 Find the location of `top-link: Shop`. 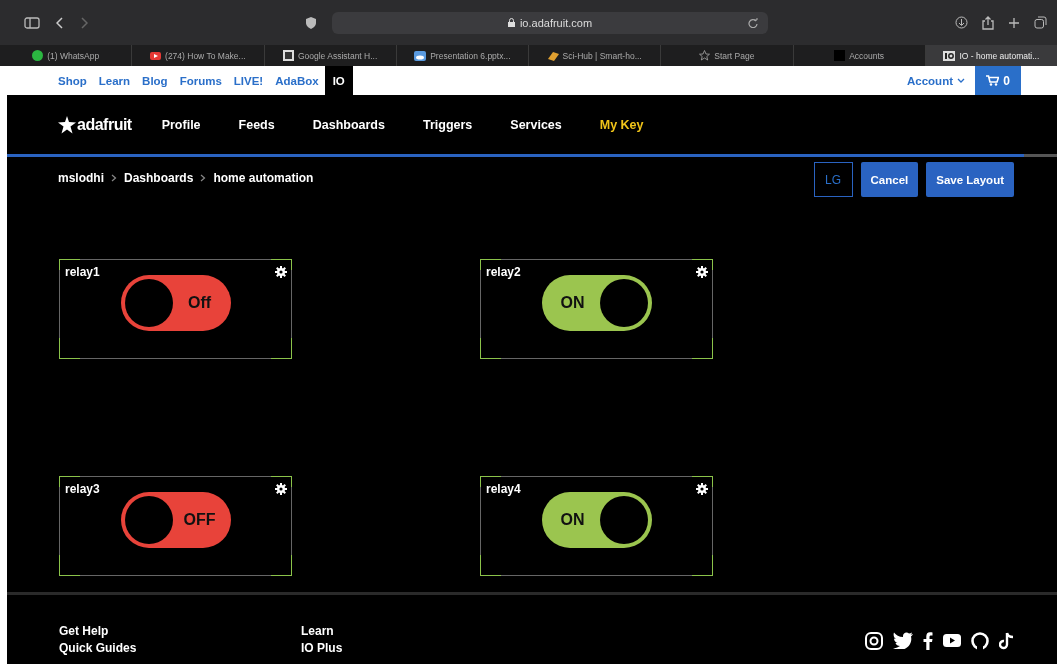

top-link: Shop is located at coordinates (75, 80).